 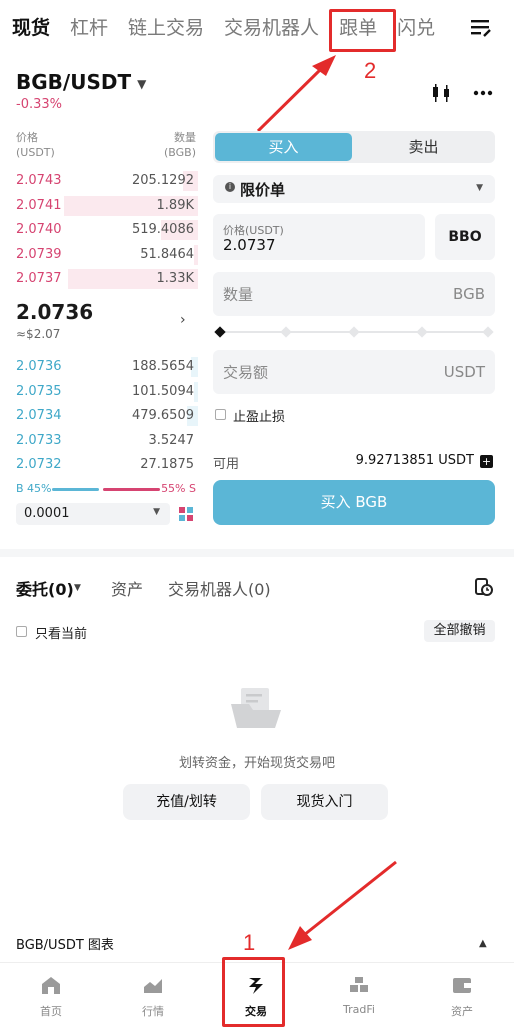 What do you see at coordinates (483, 93) in the screenshot?
I see `more-icon` at bounding box center [483, 93].